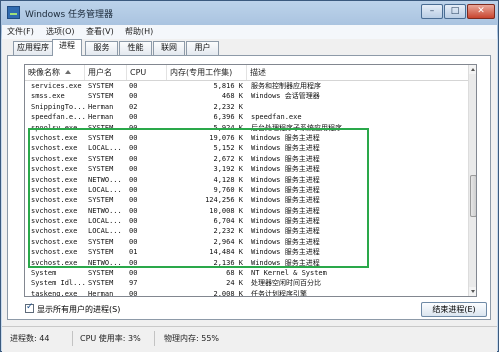 The height and width of the screenshot is (352, 499). I want to click on table-row: services.exe SYSTEM 00 5,816 K 服务和控制器应用程序, so click(246, 86).